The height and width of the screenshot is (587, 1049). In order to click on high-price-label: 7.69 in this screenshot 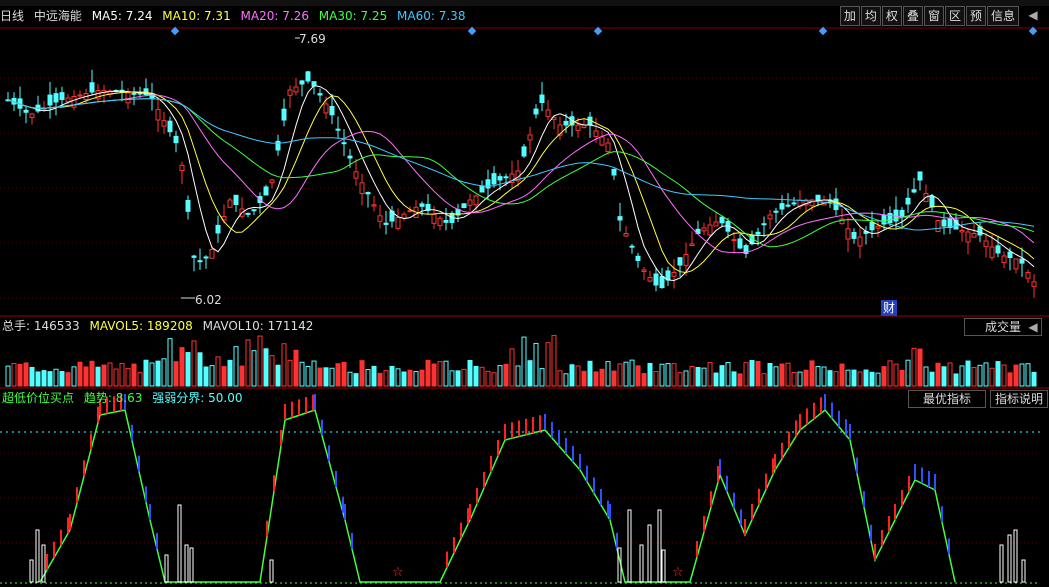, I will do `click(312, 39)`.